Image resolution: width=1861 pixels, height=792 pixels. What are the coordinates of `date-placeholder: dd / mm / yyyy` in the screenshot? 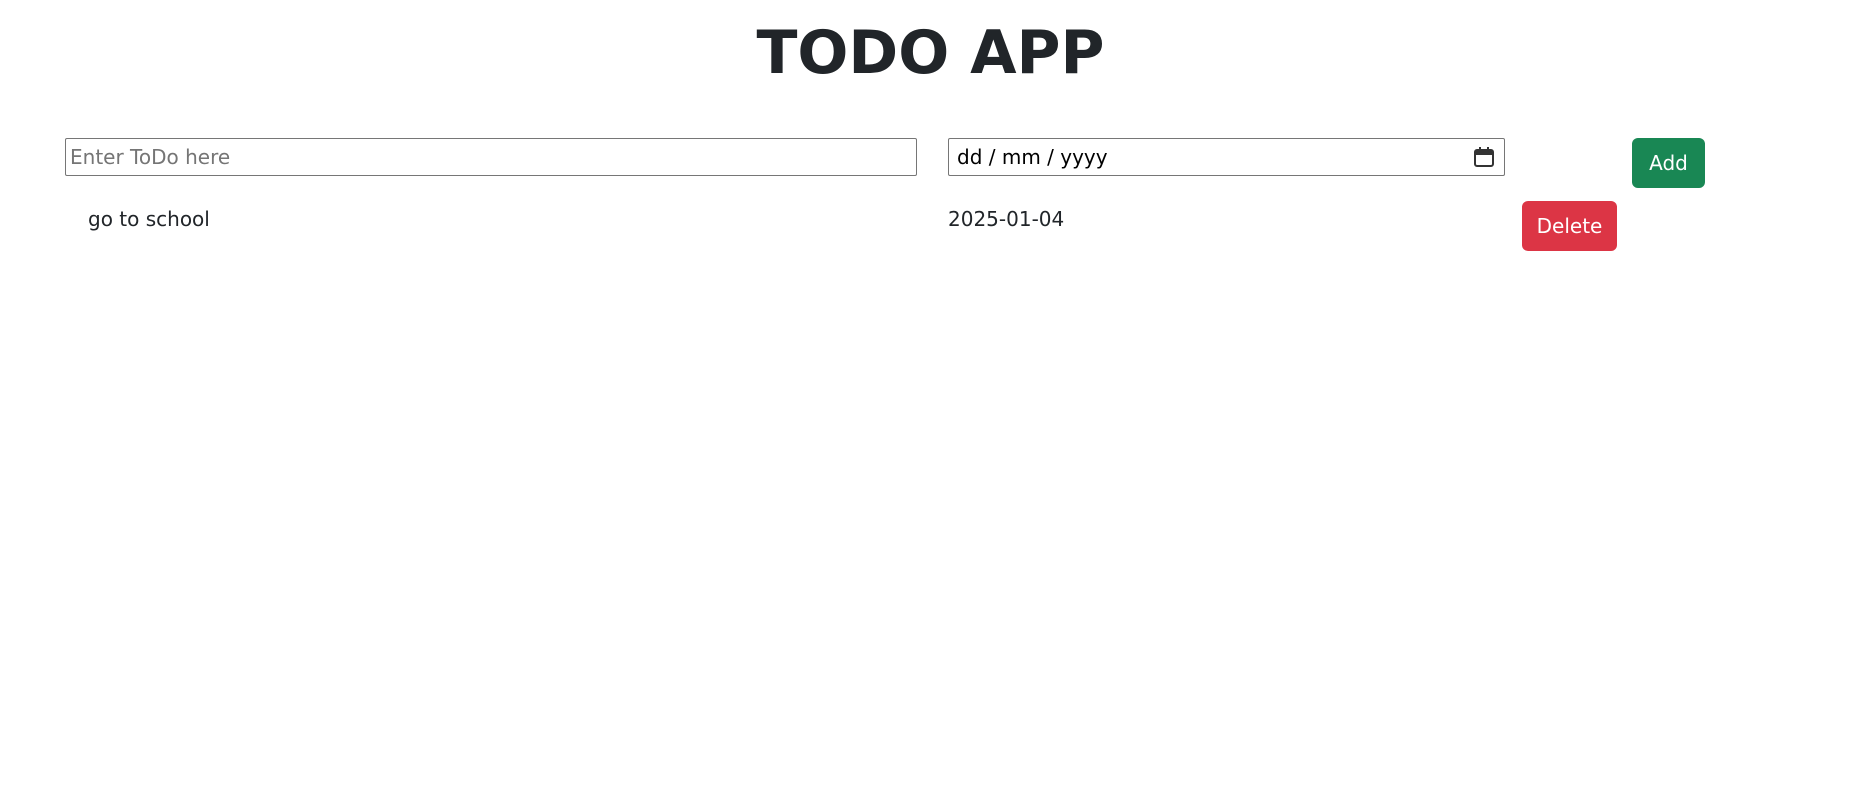 It's located at (1032, 157).